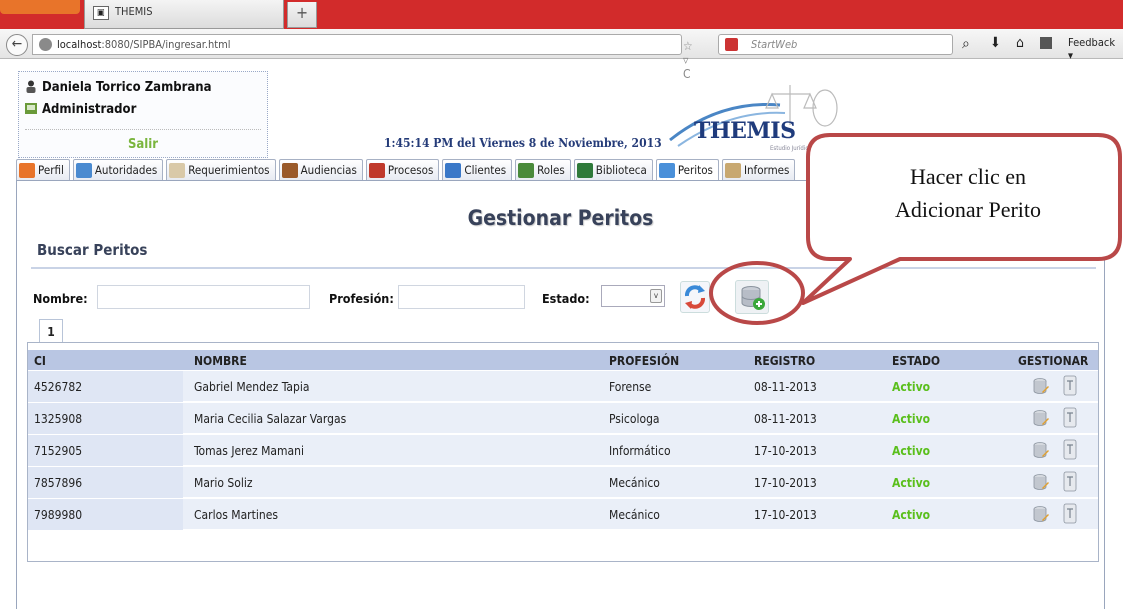 The image size is (1123, 609). I want to click on tab-label: Procesos, so click(410, 170).